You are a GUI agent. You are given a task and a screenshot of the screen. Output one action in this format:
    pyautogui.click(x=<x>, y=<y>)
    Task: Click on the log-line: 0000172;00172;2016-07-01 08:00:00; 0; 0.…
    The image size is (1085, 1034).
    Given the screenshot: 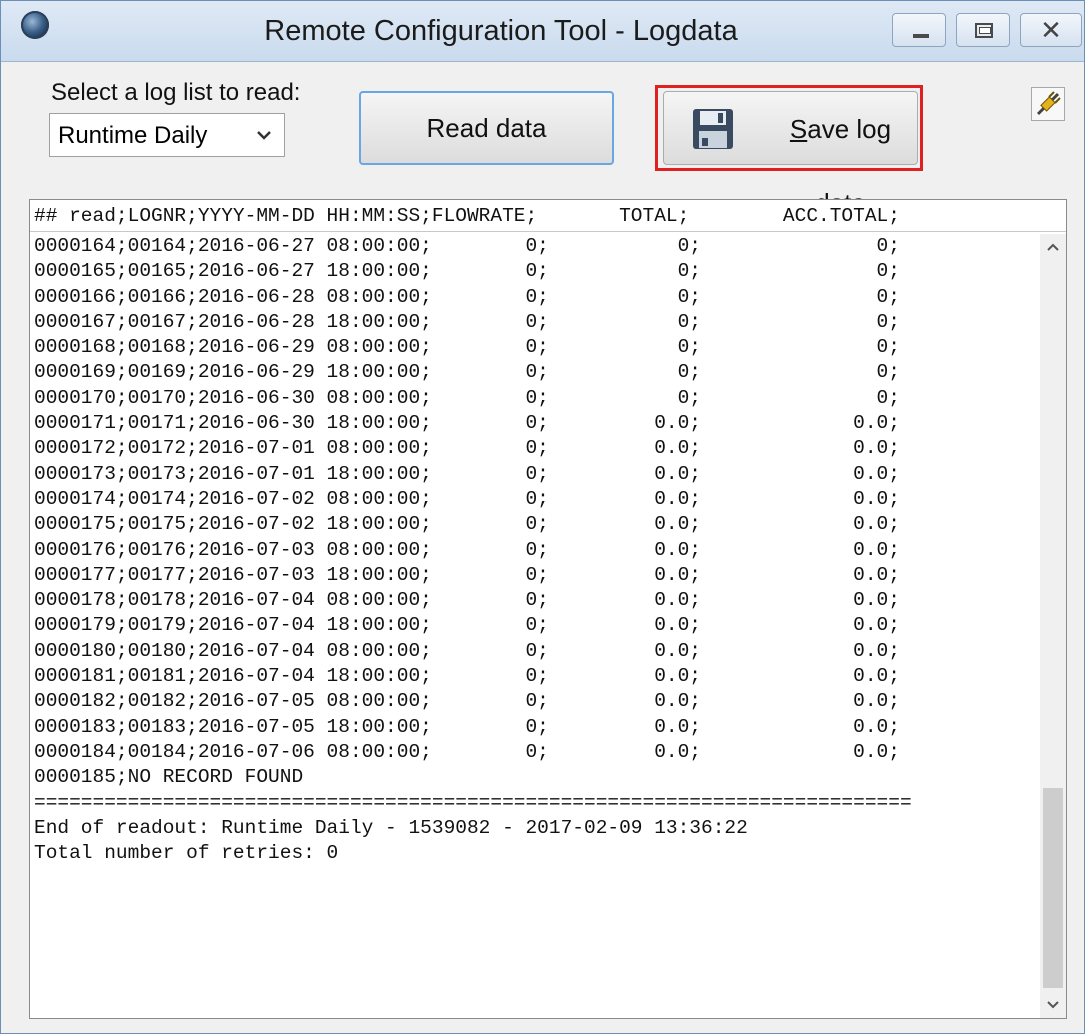 What is the action you would take?
    pyautogui.click(x=467, y=448)
    